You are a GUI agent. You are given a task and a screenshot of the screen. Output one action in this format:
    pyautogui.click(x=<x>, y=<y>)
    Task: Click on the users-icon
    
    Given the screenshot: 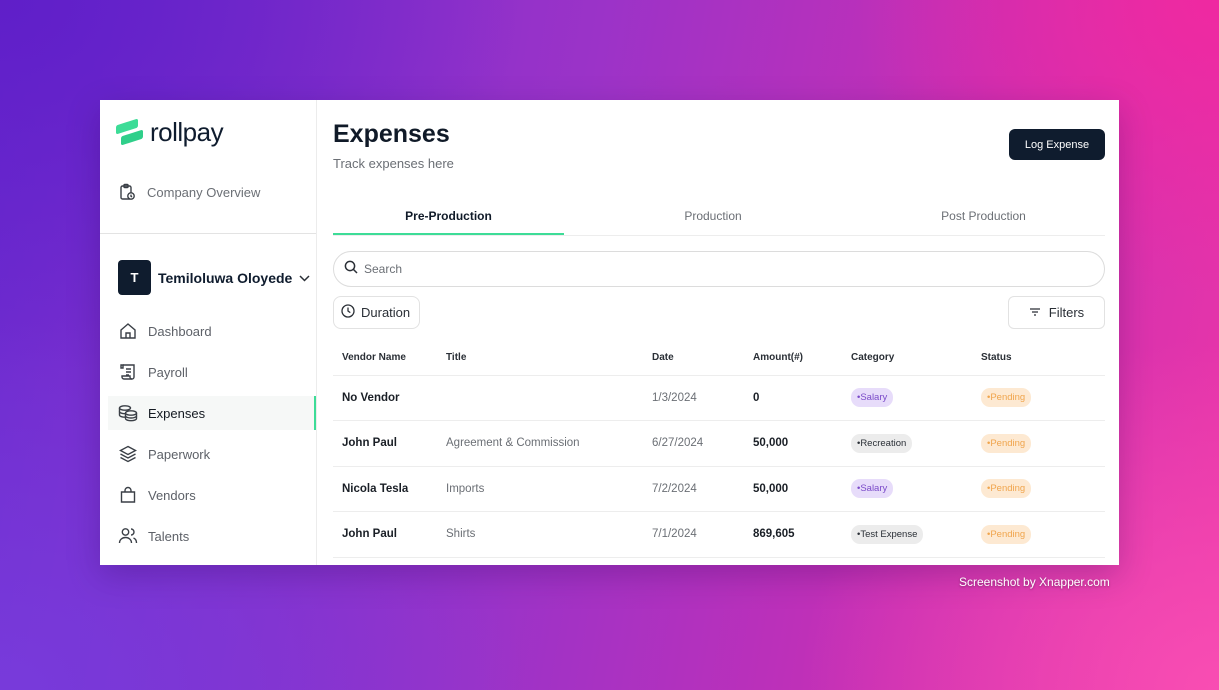 What is the action you would take?
    pyautogui.click(x=128, y=536)
    